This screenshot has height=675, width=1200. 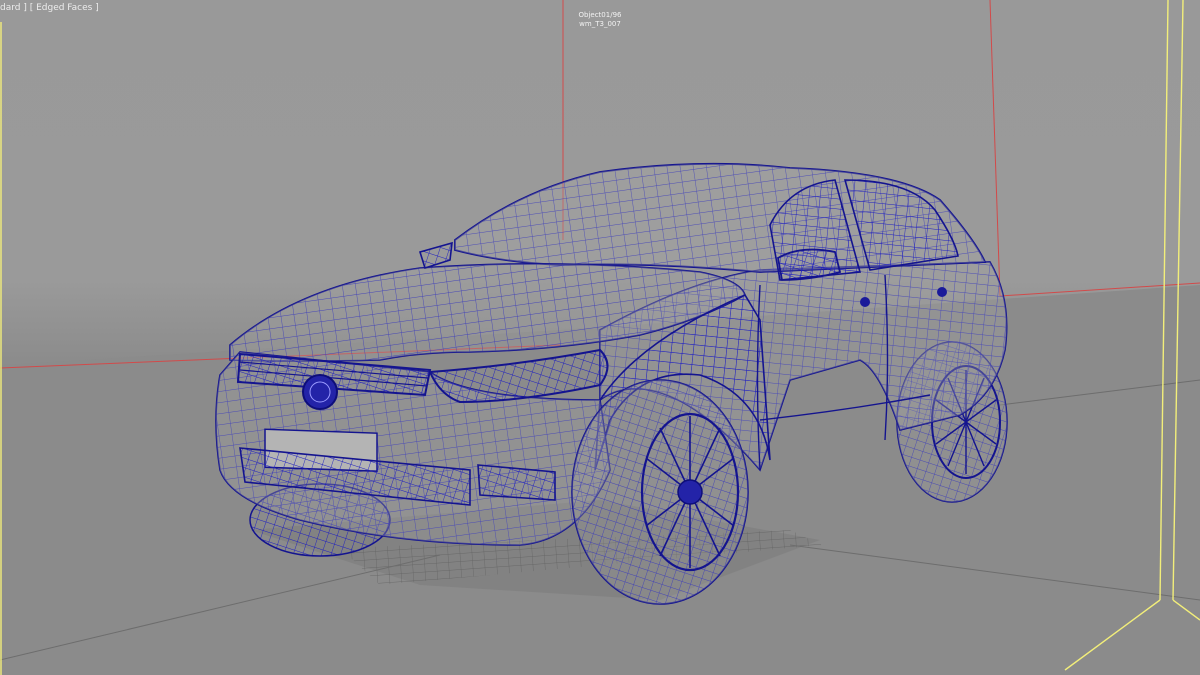 I want to click on front-wheel-hub, so click(x=690, y=492).